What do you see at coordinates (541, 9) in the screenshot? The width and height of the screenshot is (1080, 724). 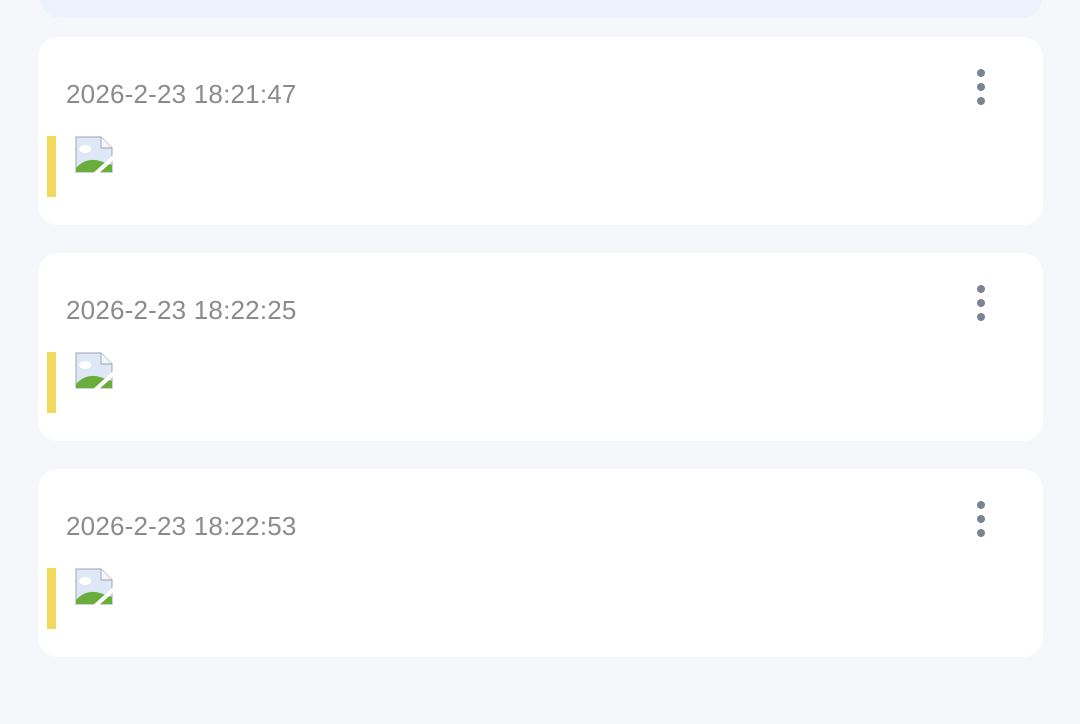 I see `previous-card-edge` at bounding box center [541, 9].